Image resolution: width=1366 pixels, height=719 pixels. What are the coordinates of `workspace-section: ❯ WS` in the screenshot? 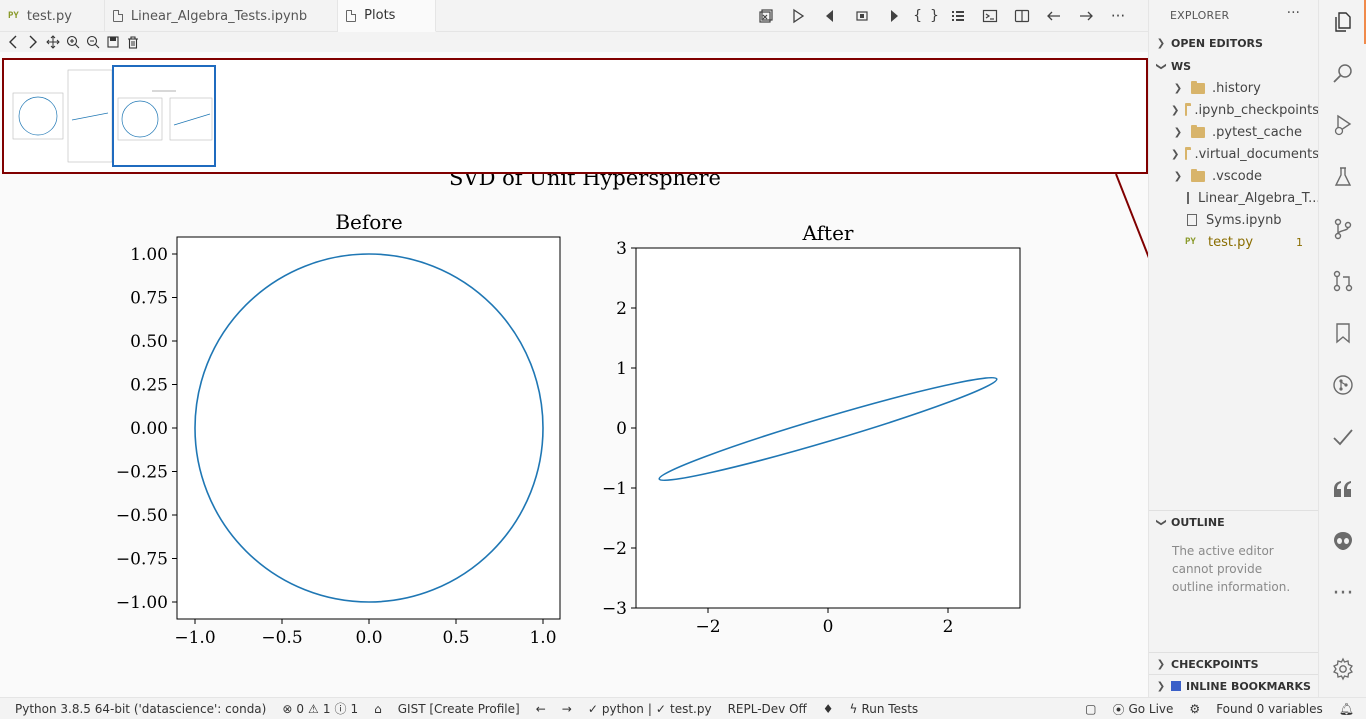 It's located at (1234, 66).